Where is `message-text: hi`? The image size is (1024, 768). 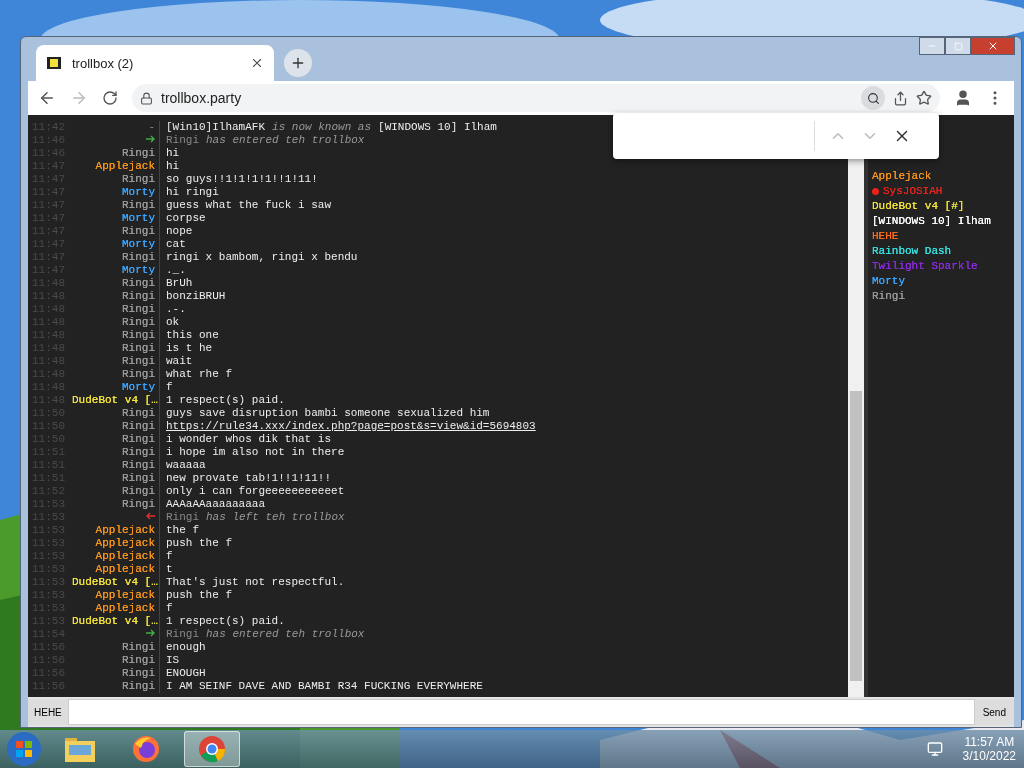 message-text: hi is located at coordinates (173, 166).